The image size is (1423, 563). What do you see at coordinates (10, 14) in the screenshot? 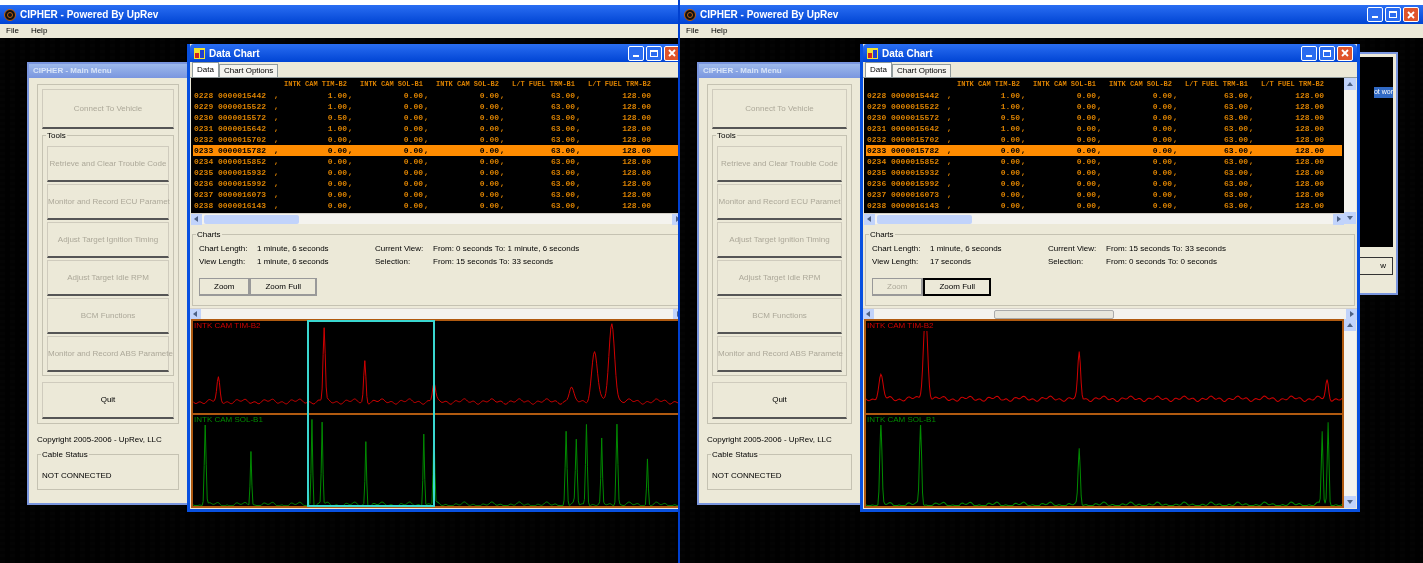
I see `app-logo-icon` at bounding box center [10, 14].